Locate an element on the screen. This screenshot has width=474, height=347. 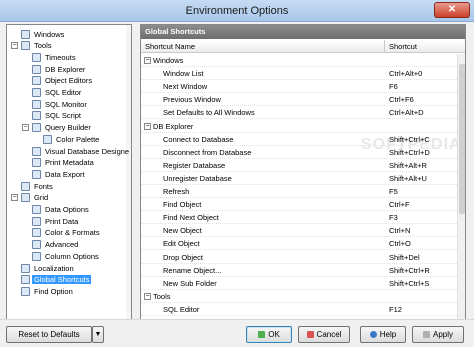
tree-item: Color Palette is located at coordinates (72, 138).